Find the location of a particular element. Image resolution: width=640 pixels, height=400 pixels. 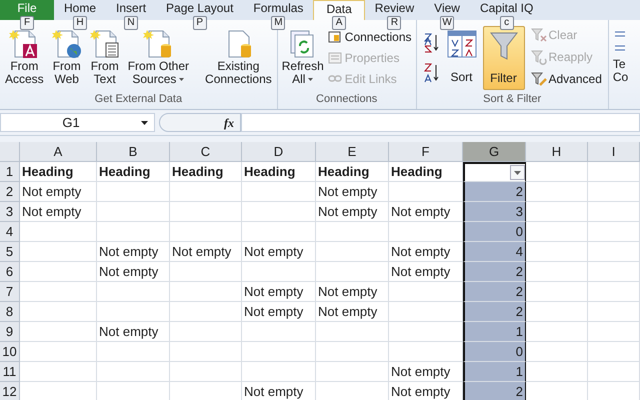

row-header: 4 is located at coordinates (10, 232).